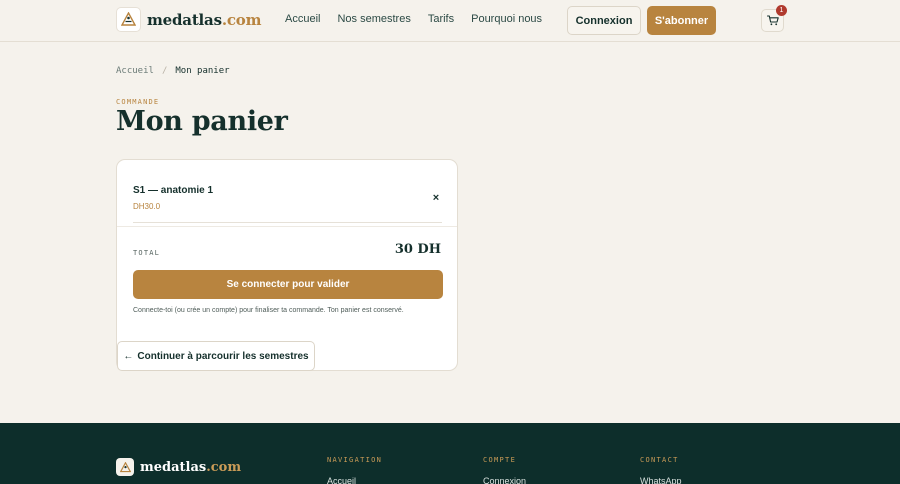 This screenshot has width=900, height=484. Describe the element at coordinates (202, 121) in the screenshot. I see `page-title: Mon panier` at that location.